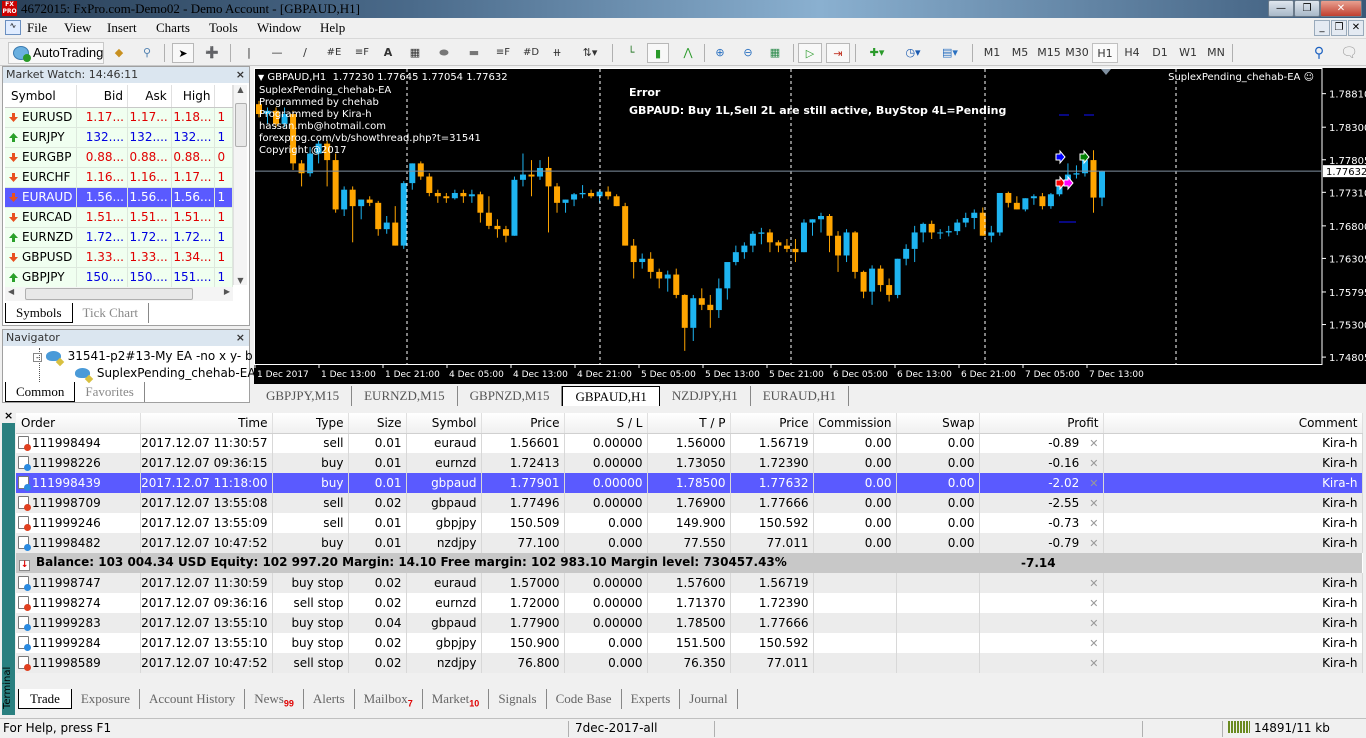 The width and height of the screenshot is (1366, 738). I want to click on tab-favorites: Favorites, so click(110, 392).